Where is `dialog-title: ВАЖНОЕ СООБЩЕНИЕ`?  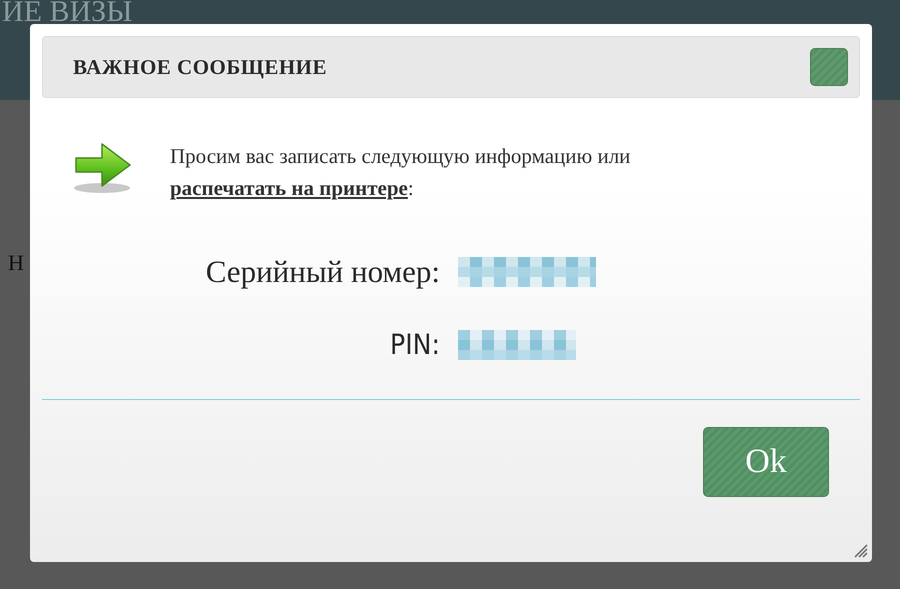 dialog-title: ВАЖНОЕ СООБЩЕНИЕ is located at coordinates (200, 67).